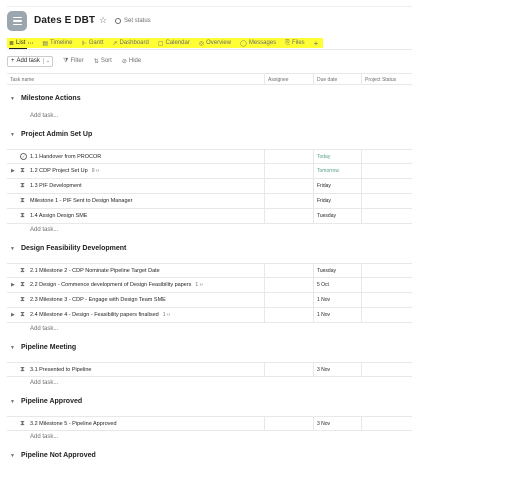 The height and width of the screenshot is (500, 524). What do you see at coordinates (73, 424) in the screenshot?
I see `task-name: 3.2 Milestone 5 - Pipeline Approved` at bounding box center [73, 424].